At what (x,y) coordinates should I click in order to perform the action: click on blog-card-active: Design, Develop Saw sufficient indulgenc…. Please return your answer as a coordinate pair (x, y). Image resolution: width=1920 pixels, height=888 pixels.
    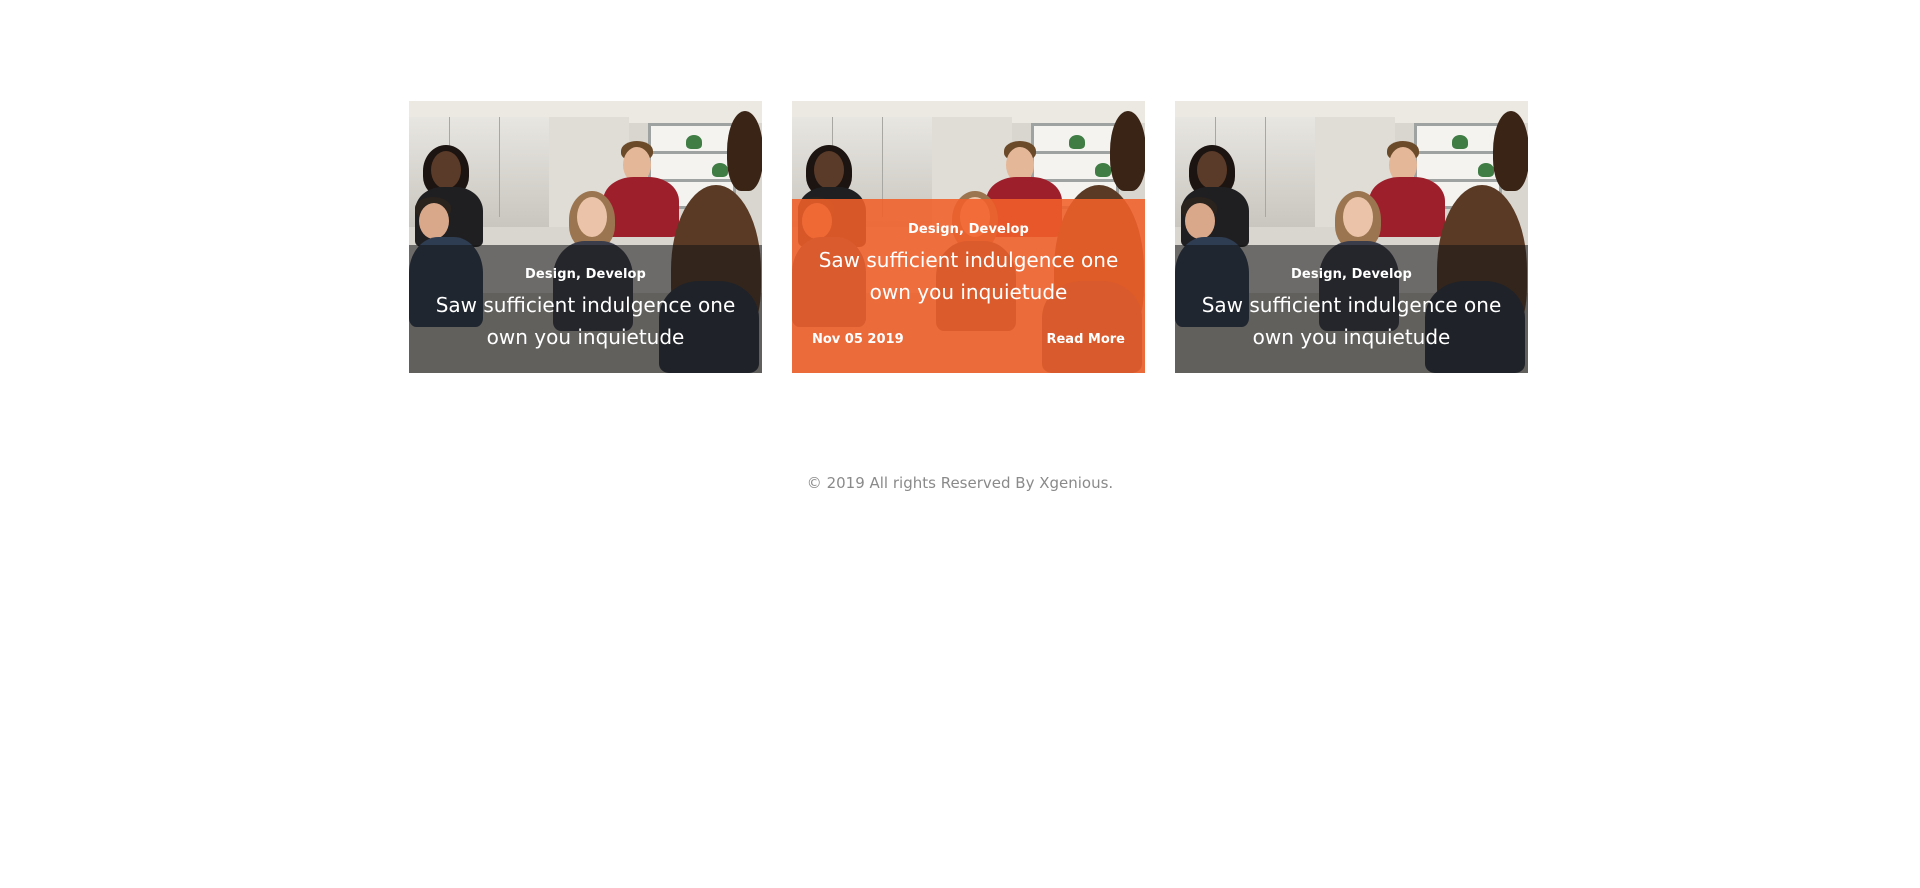
    Looking at the image, I should click on (968, 237).